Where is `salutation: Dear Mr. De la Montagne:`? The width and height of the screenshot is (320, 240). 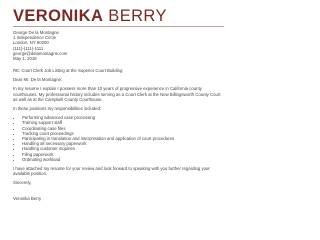
salutation: Dear Mr. De la Montagne: is located at coordinates (38, 80).